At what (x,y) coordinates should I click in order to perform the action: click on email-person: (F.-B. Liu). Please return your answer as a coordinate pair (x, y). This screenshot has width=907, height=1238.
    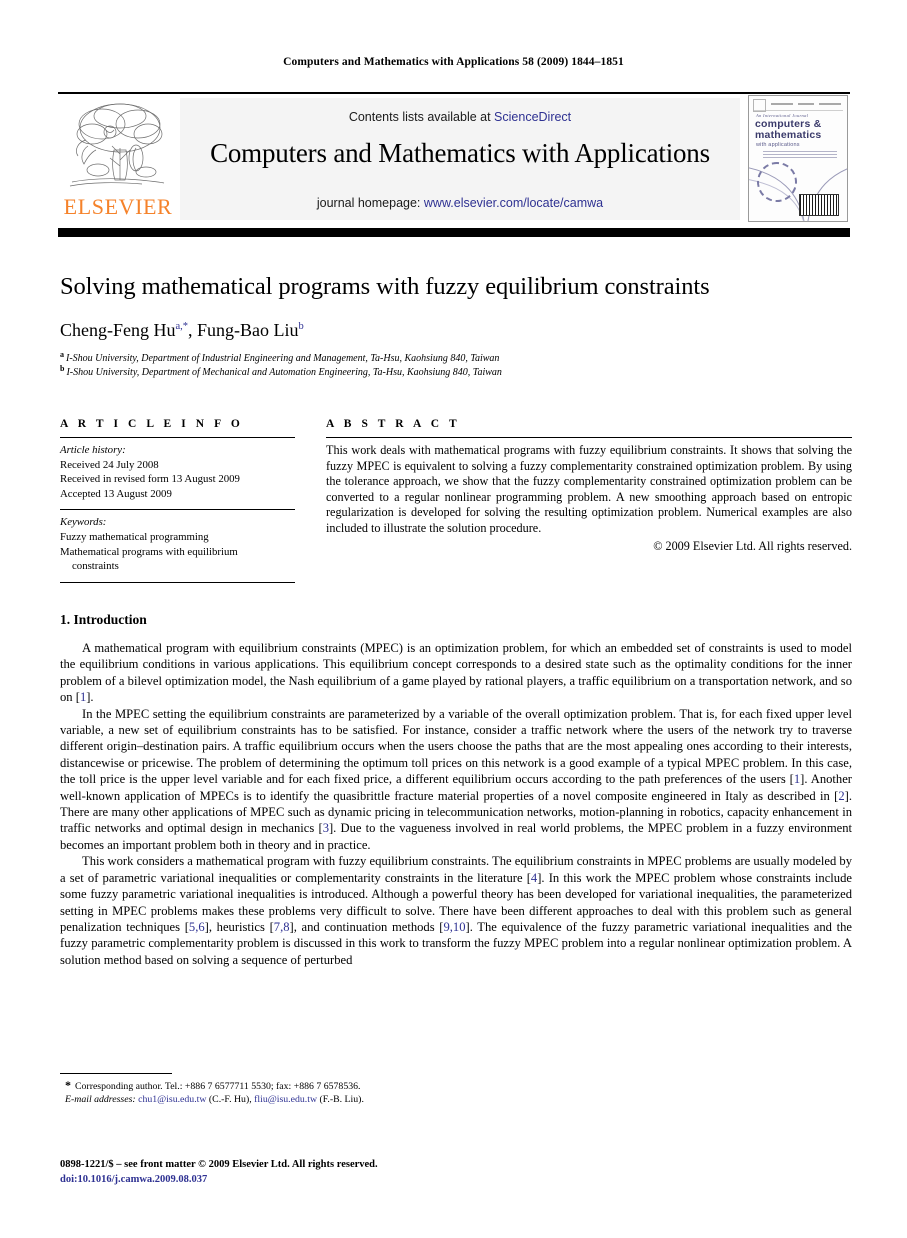
    Looking at the image, I should click on (340, 1100).